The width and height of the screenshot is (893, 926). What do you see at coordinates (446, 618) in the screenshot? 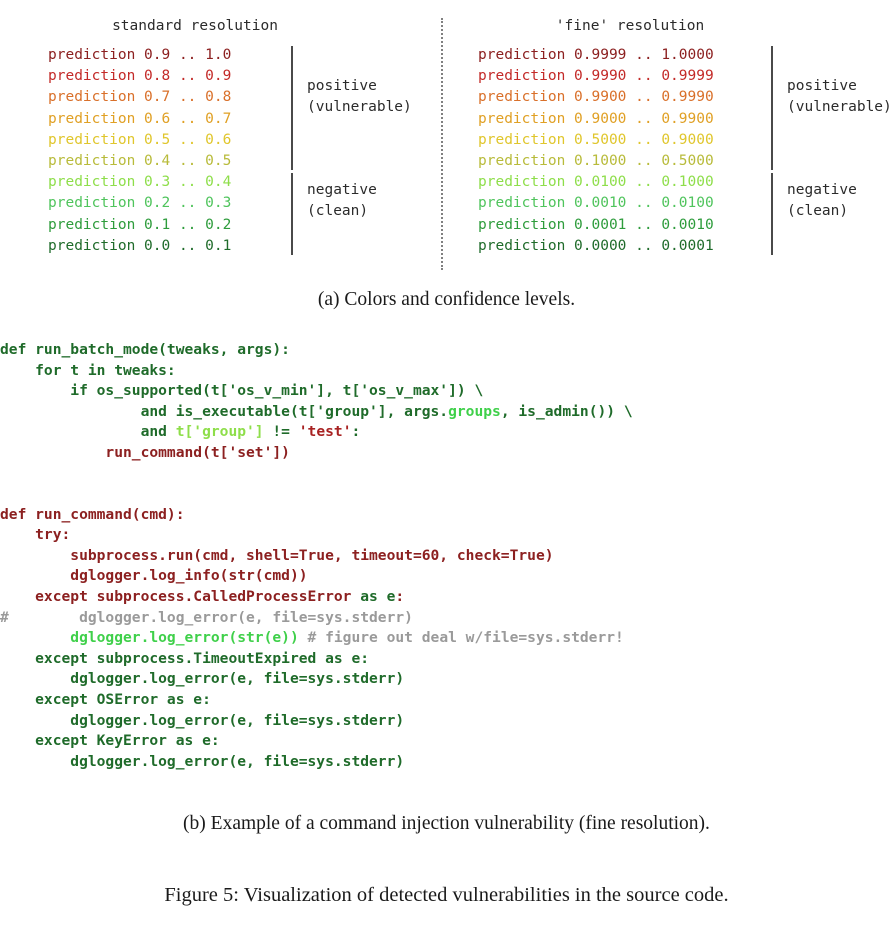
I see `code-line: # dglogger.log_error(e, file=sys.stderr)` at bounding box center [446, 618].